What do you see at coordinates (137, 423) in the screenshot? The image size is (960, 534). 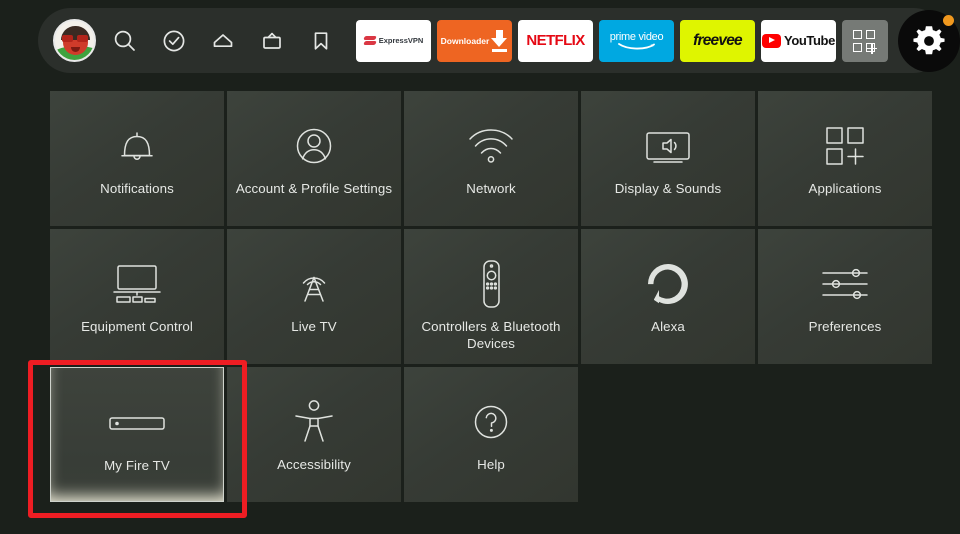 I see `fire-tv-stick-icon` at bounding box center [137, 423].